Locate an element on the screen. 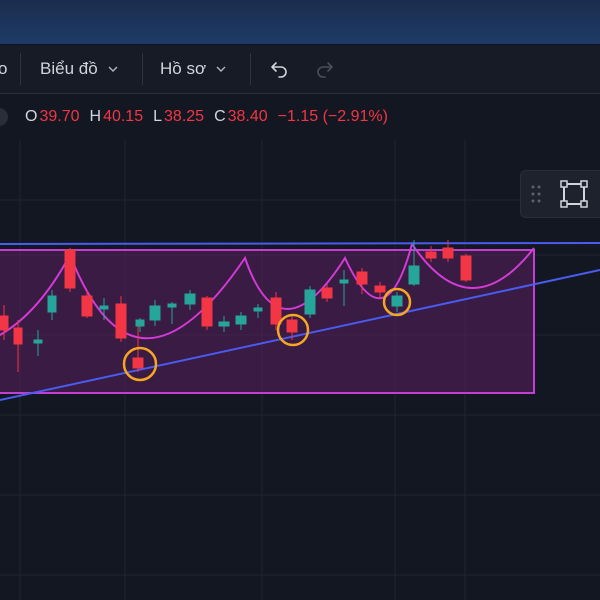 The height and width of the screenshot is (600, 600). low-label: L is located at coordinates (158, 116).